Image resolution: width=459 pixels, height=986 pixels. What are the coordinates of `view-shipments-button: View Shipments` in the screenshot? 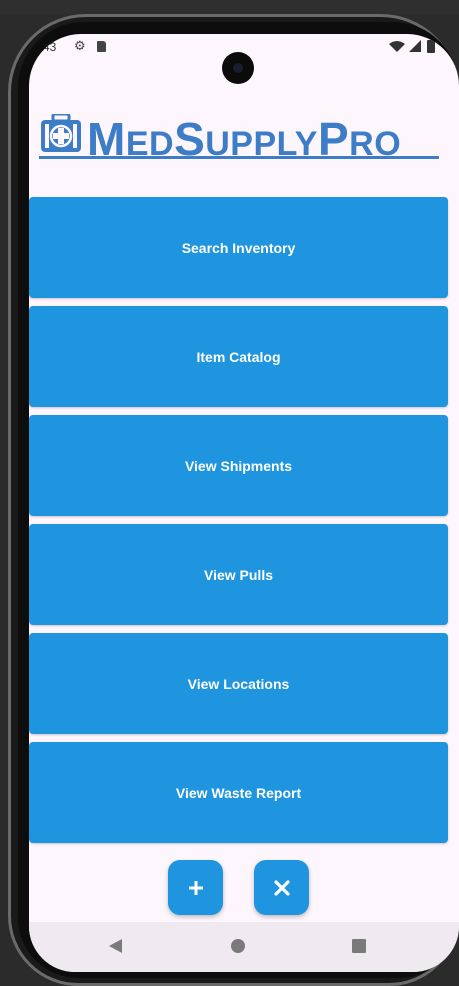 It's located at (238, 465).